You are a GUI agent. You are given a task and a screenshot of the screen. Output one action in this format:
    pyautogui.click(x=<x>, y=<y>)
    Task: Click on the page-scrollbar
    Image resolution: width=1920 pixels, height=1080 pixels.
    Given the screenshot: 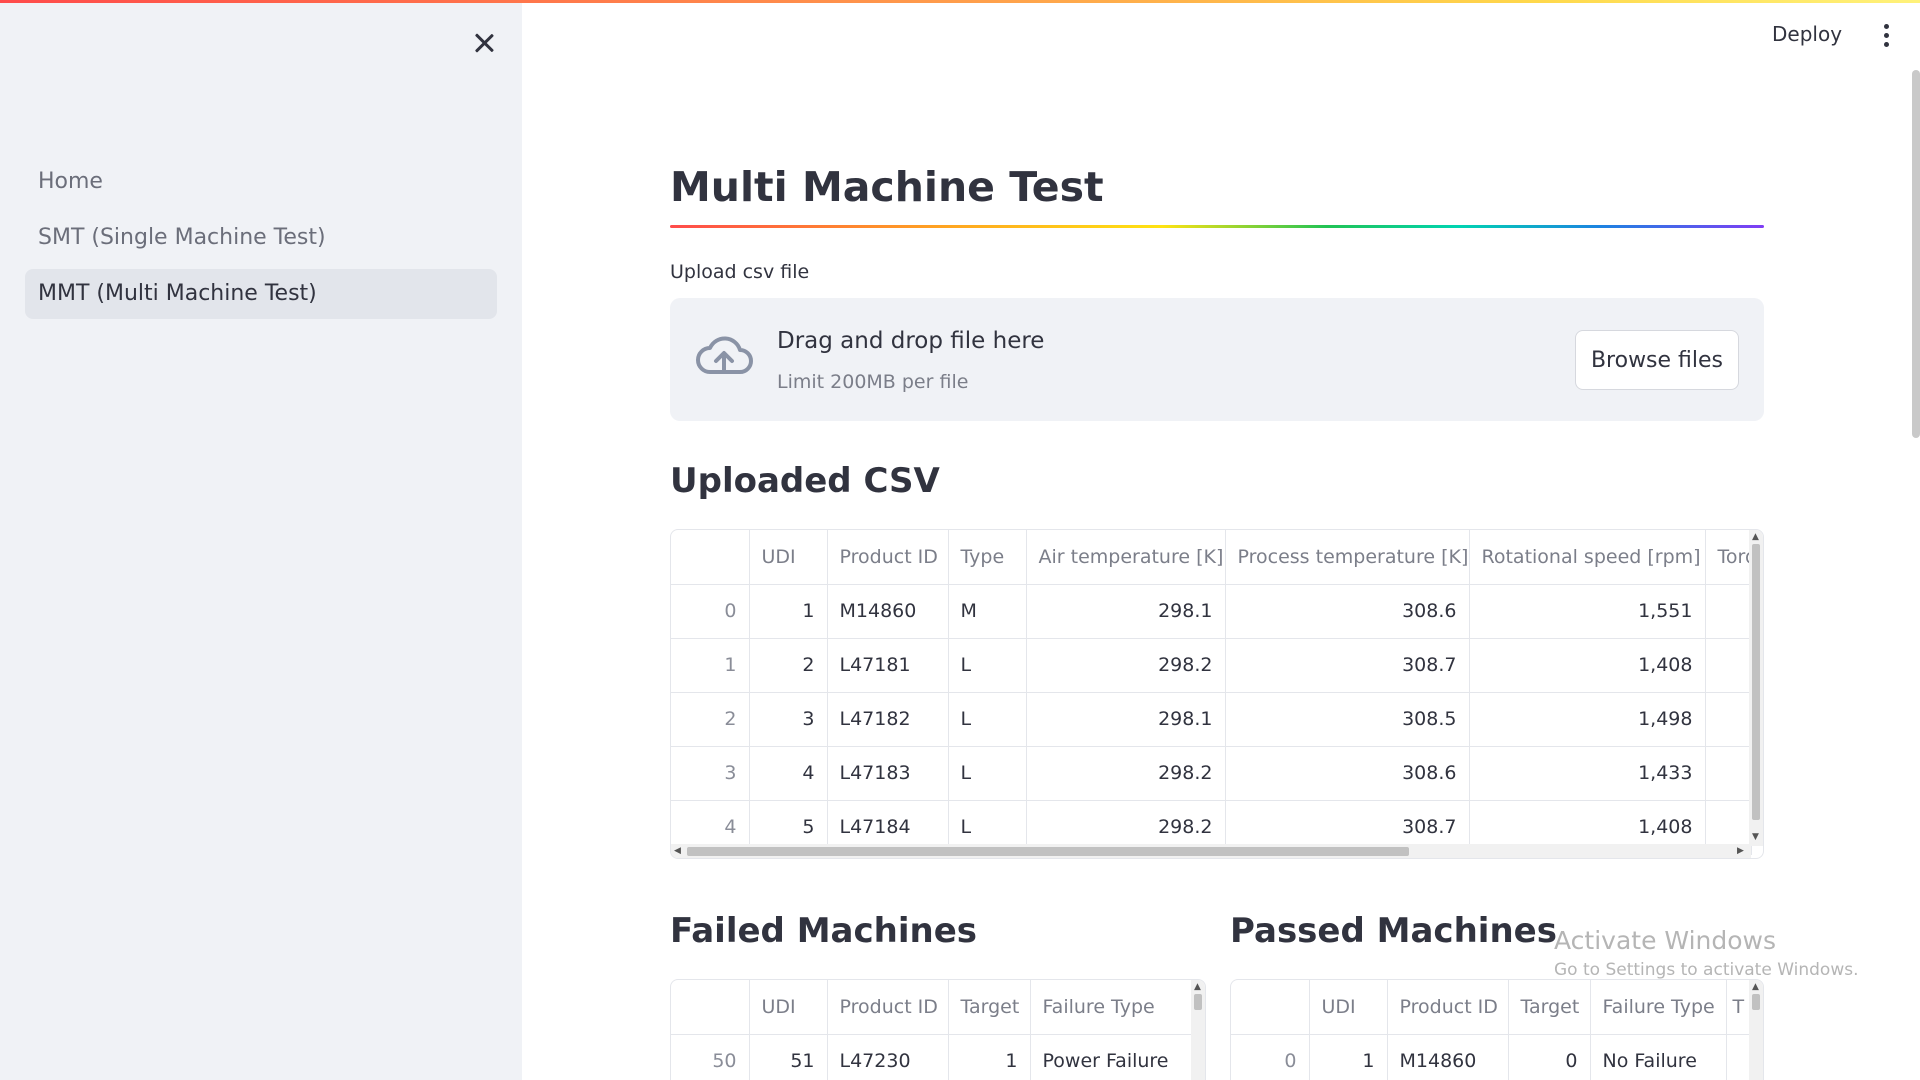 What is the action you would take?
    pyautogui.click(x=1916, y=254)
    